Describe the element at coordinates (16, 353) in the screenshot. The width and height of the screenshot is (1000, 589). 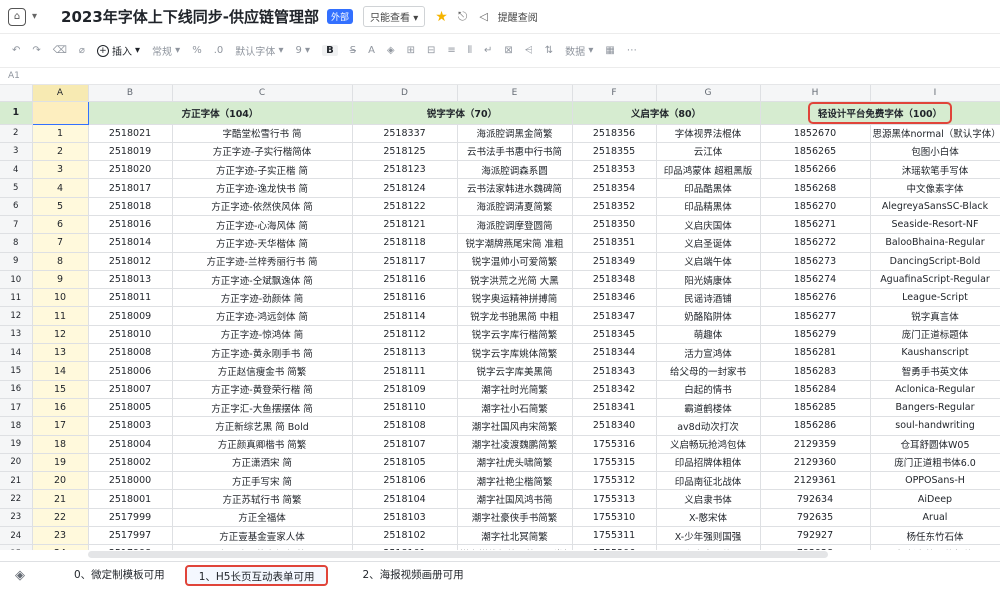
I see `row-number: 14` at that location.